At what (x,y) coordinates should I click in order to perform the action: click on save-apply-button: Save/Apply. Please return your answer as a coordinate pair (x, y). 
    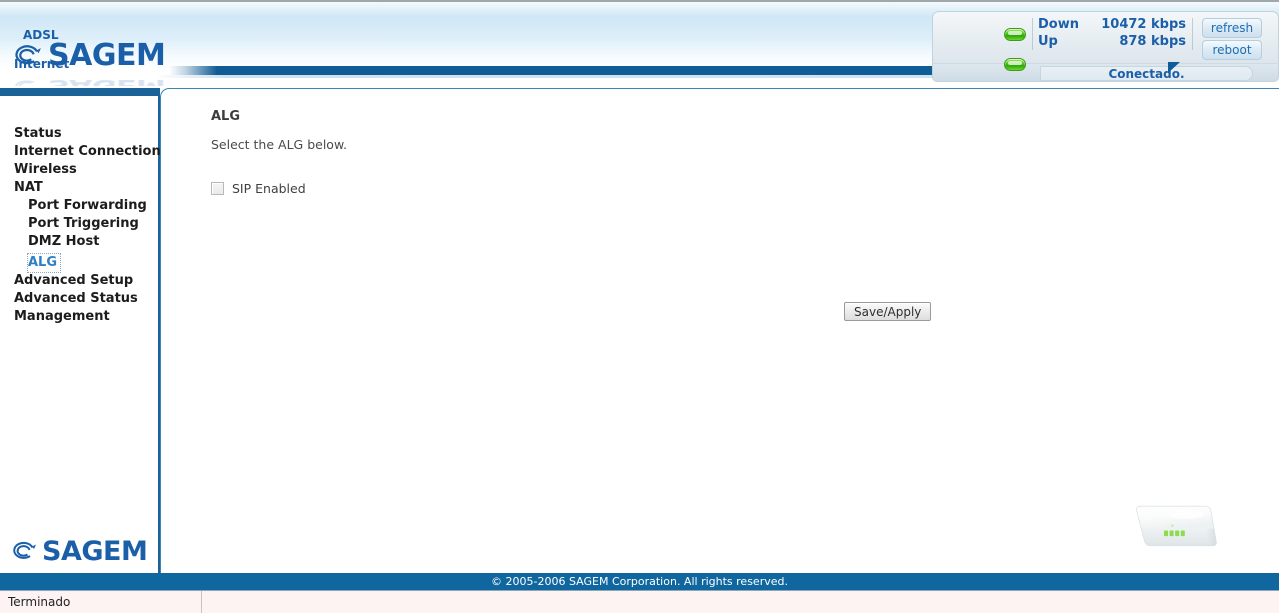
    Looking at the image, I should click on (888, 311).